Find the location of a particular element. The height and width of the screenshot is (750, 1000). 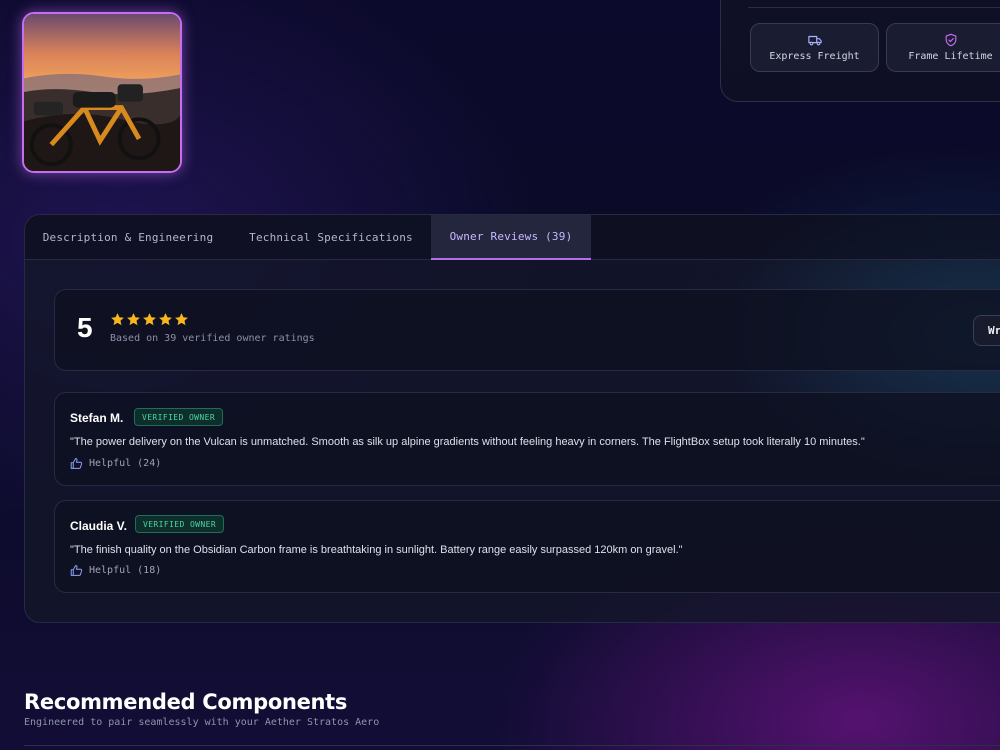

product-photo is located at coordinates (102, 92).